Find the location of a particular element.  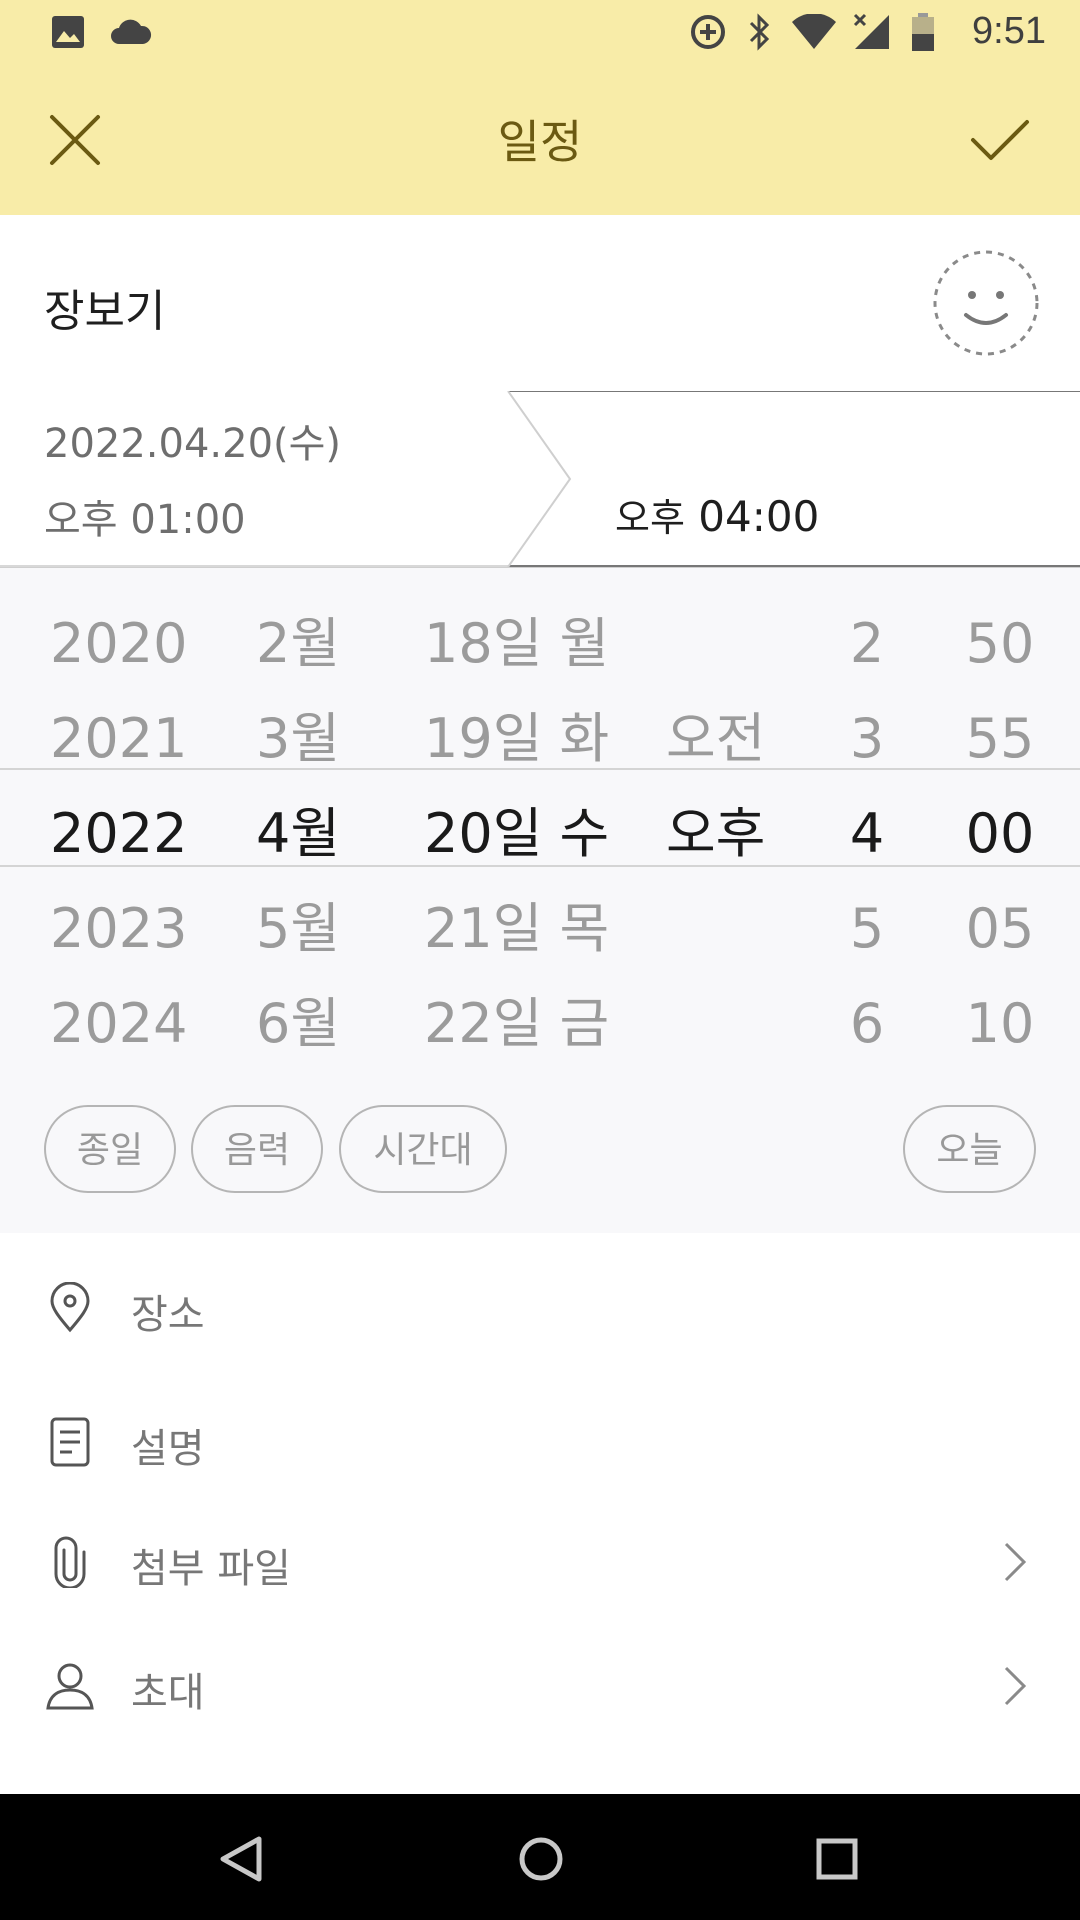

attachment-row: 첨부 파일 is located at coordinates (540, 1560).